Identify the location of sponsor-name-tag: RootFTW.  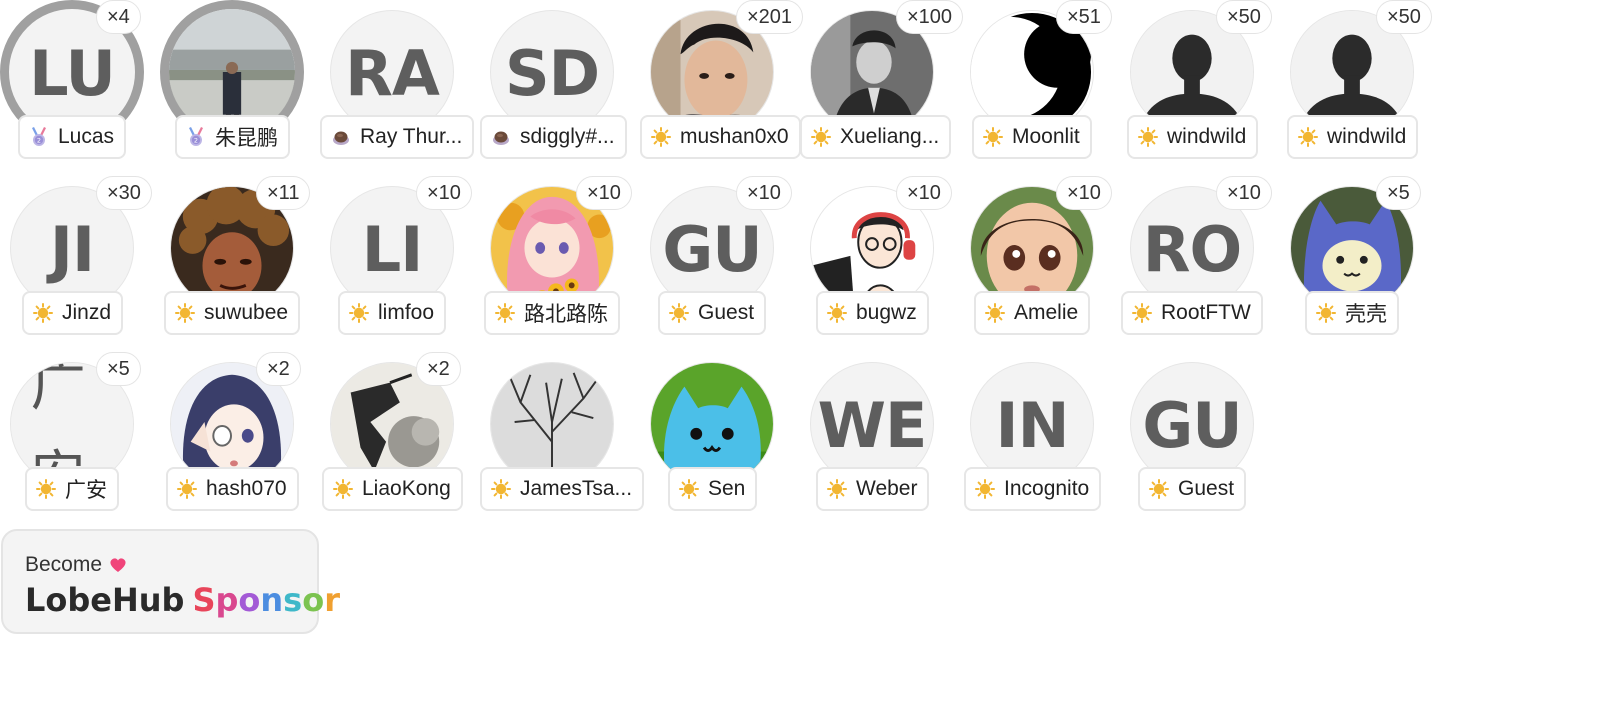
(1192, 313).